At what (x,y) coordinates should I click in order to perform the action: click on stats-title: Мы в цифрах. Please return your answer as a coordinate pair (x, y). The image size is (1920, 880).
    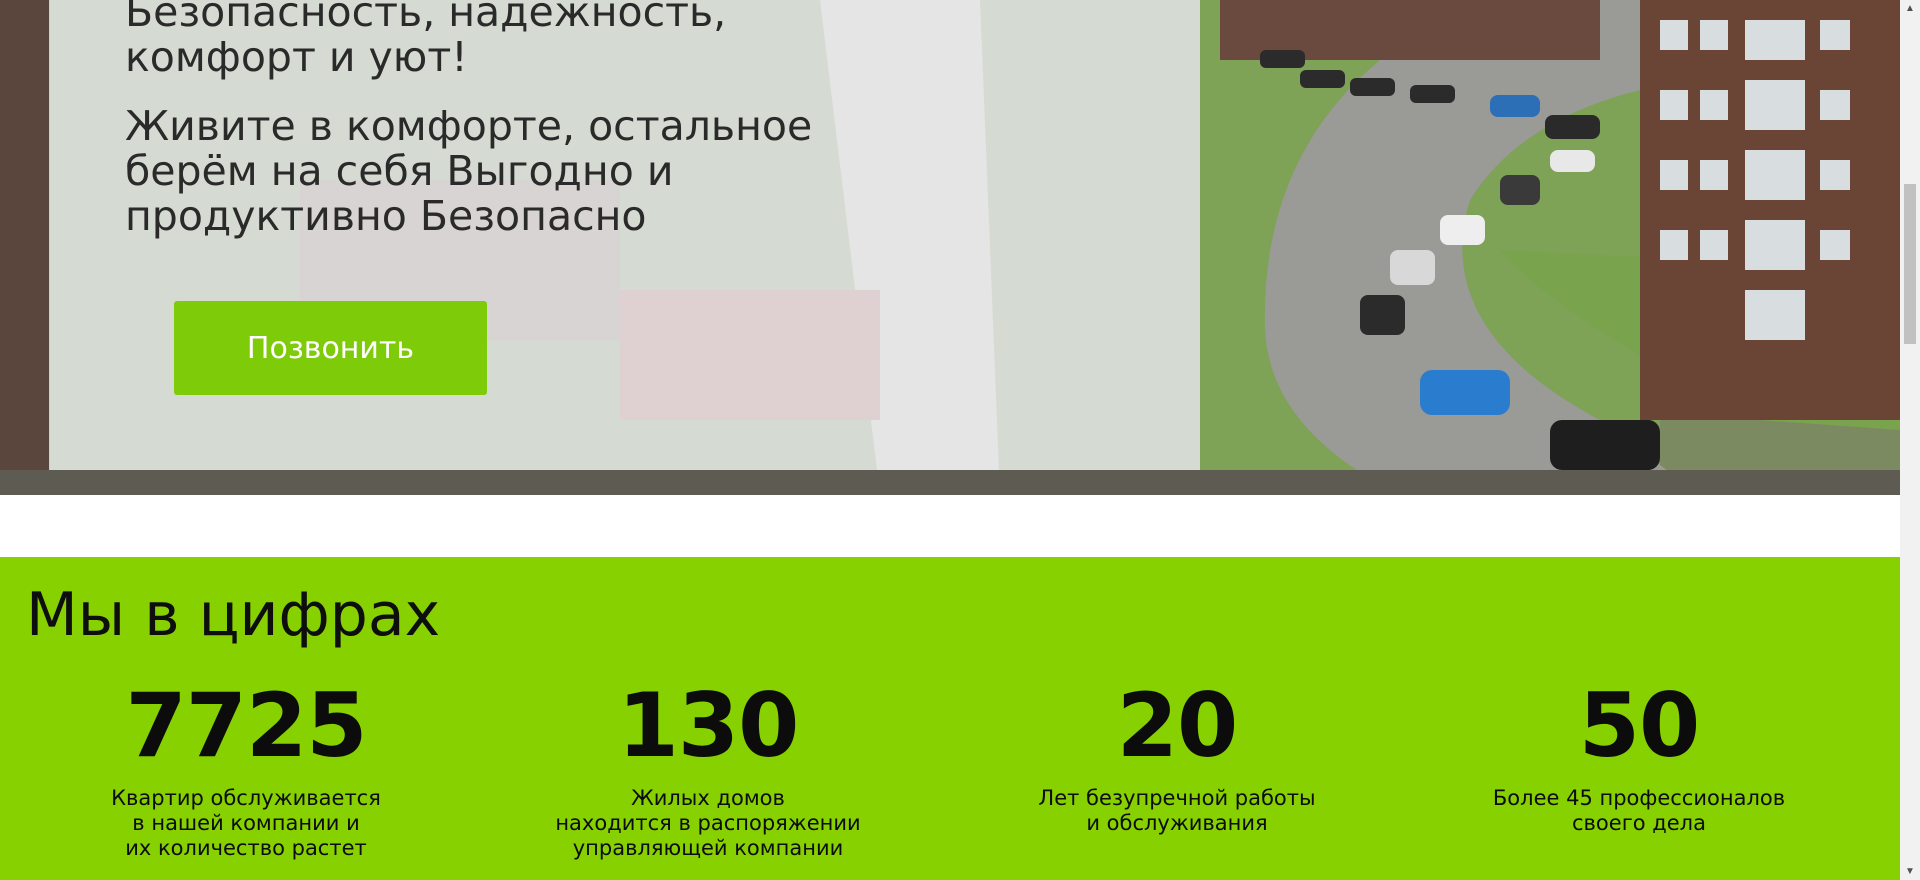
    Looking at the image, I should click on (233, 615).